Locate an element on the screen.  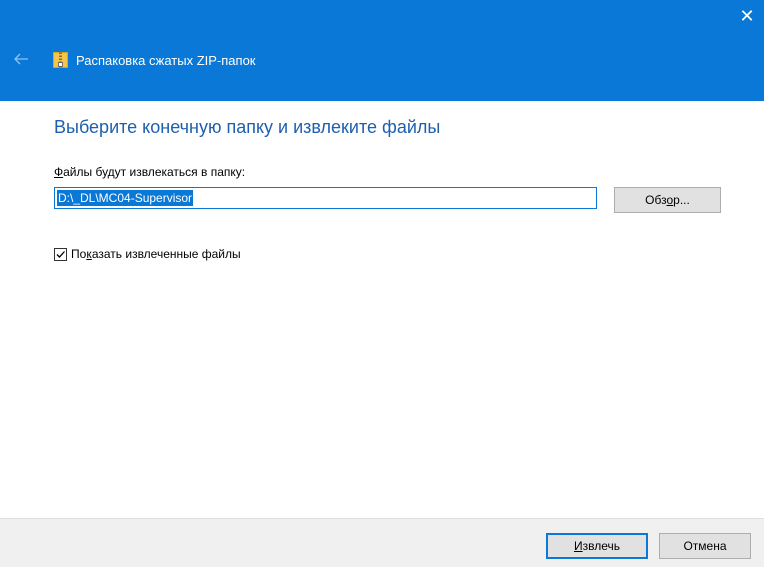
browse-button-label-start: Обз is located at coordinates (656, 200).